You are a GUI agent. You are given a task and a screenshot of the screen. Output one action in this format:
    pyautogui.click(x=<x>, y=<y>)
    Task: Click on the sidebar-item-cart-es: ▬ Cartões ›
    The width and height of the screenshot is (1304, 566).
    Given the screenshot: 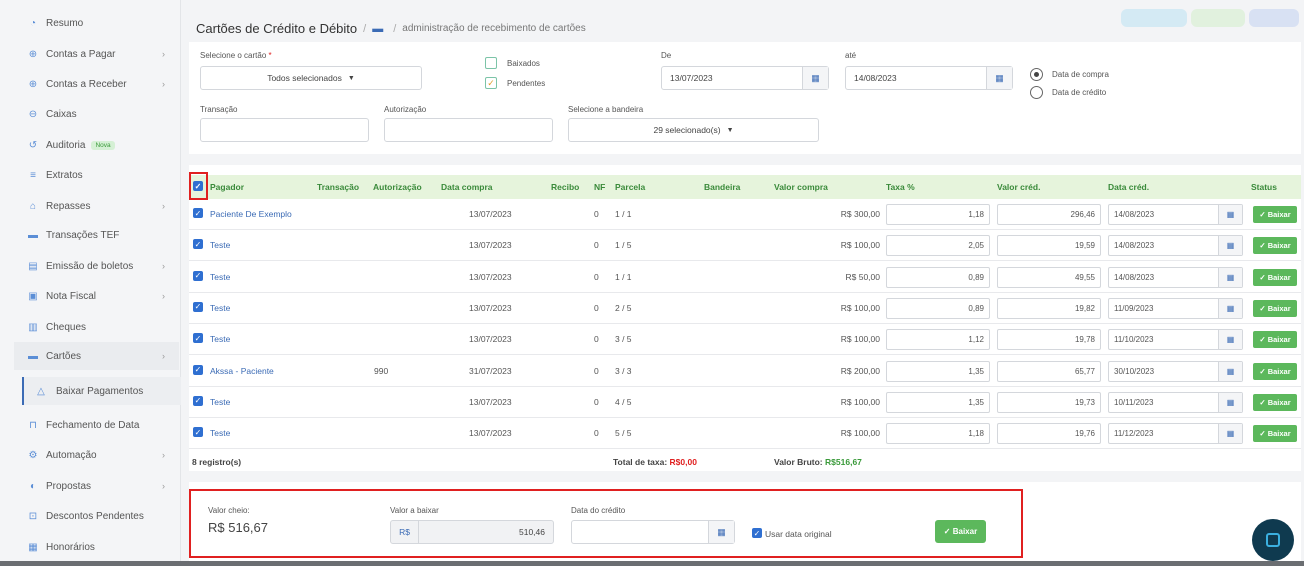 What is the action you would take?
    pyautogui.click(x=96, y=356)
    